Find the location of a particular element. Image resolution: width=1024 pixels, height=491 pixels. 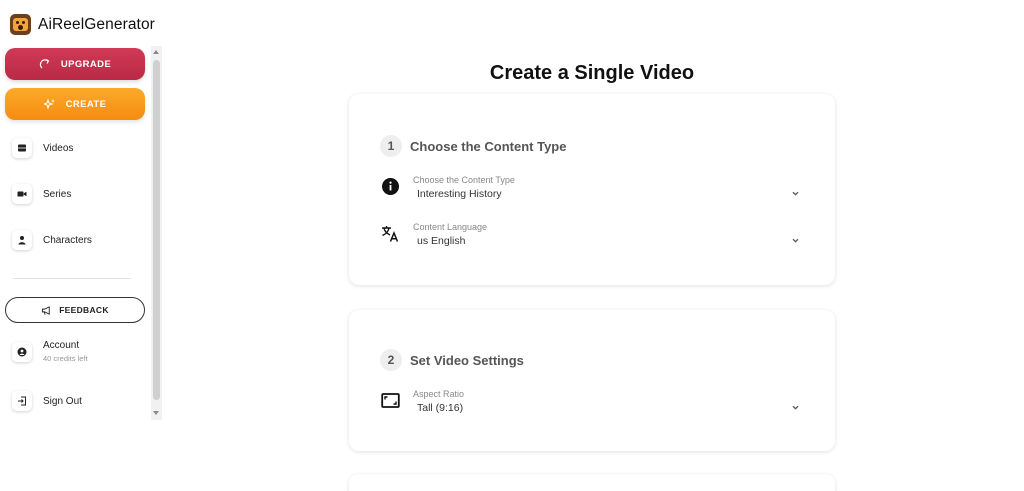

section-title: Choose the Content Type is located at coordinates (488, 146).